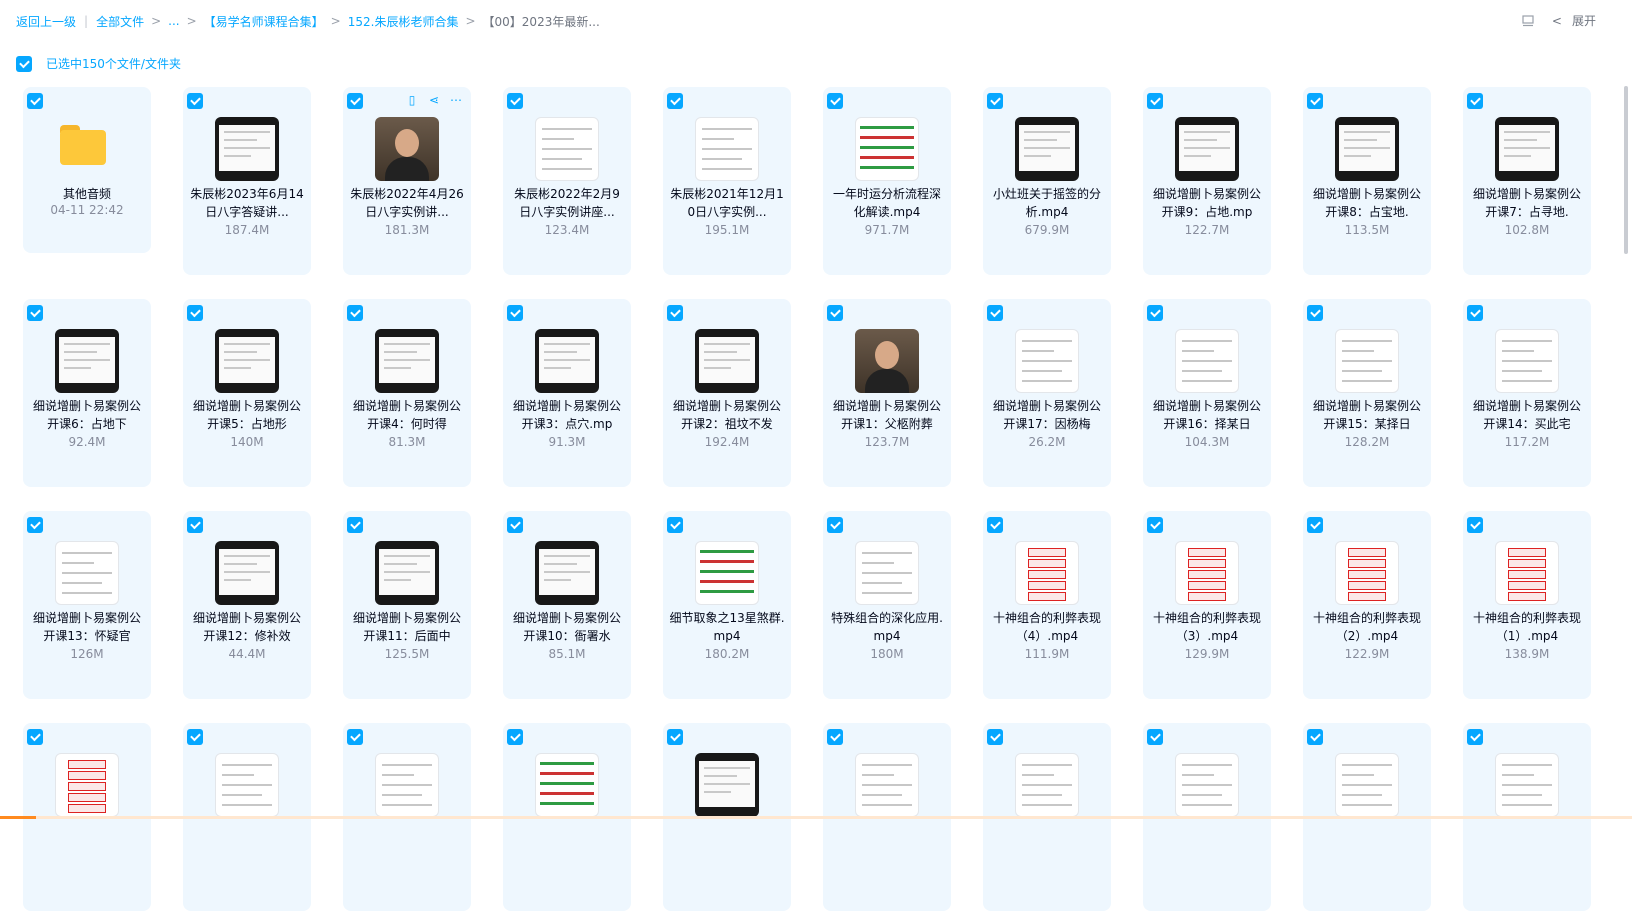  I want to click on file-card: 细说增删卜易案例公开课4：何时得 81.3M, so click(407, 393).